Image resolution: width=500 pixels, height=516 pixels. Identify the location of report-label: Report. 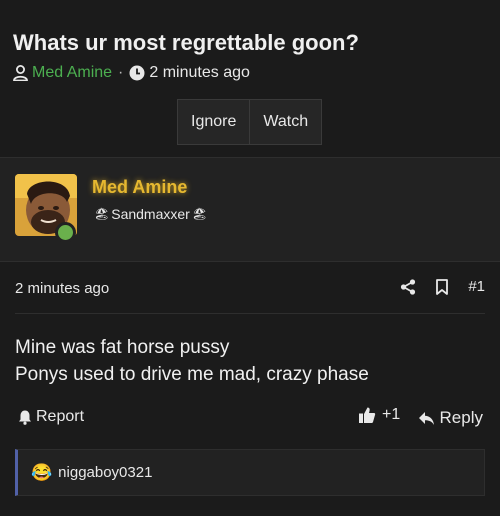
(60, 416).